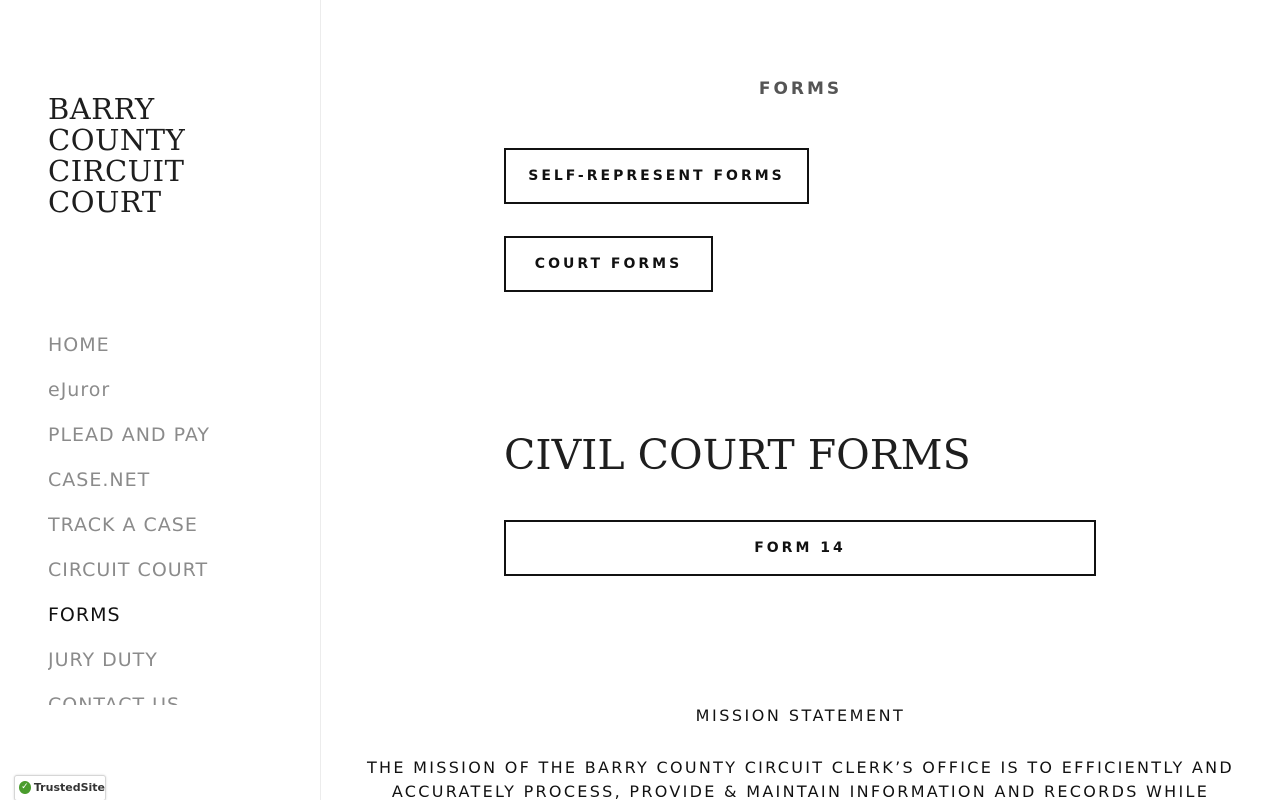 This screenshot has height=804, width=1280. Describe the element at coordinates (608, 264) in the screenshot. I see `court-forms-button: COURT FORMS` at that location.